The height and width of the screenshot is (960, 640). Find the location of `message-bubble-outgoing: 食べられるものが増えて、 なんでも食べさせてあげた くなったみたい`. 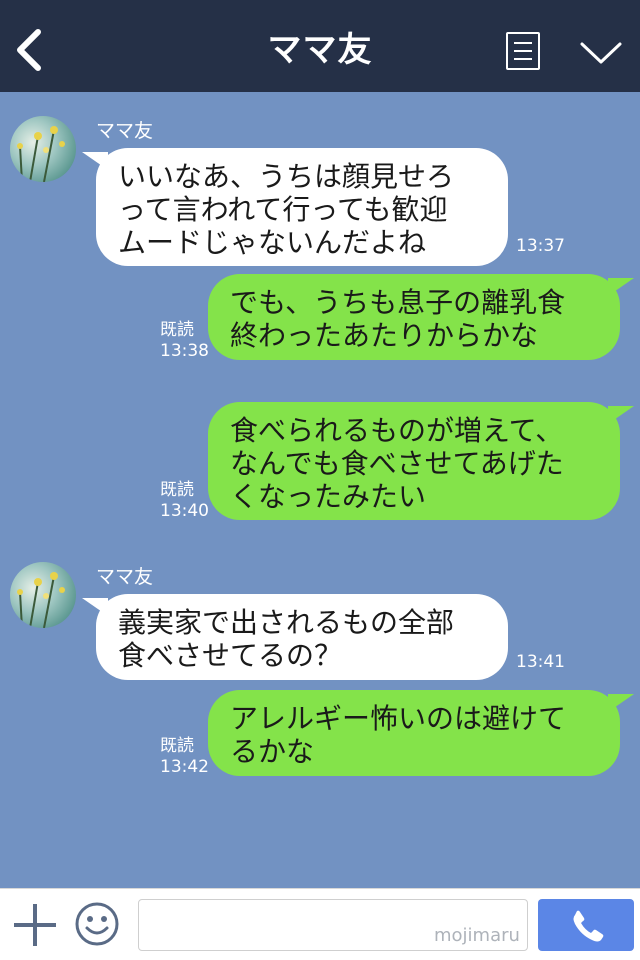

message-bubble-outgoing: 食べられるものが増えて、 なんでも食べさせてあげた くなったみたい is located at coordinates (421, 461).